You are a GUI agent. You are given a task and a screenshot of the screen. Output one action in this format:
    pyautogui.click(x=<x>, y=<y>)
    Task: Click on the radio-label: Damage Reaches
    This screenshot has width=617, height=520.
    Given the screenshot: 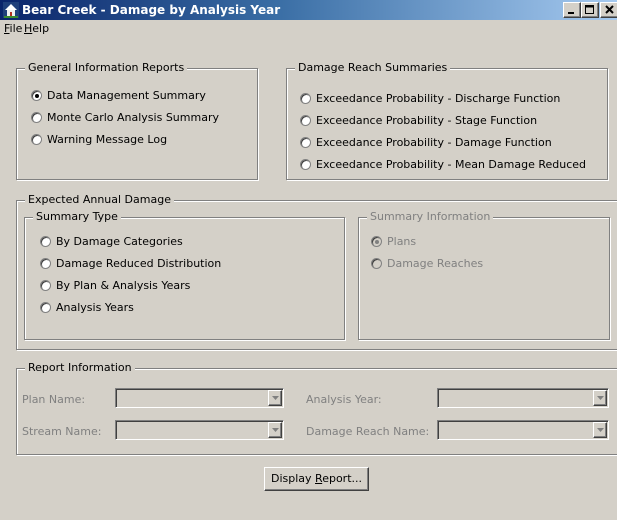 What is the action you would take?
    pyautogui.click(x=435, y=263)
    